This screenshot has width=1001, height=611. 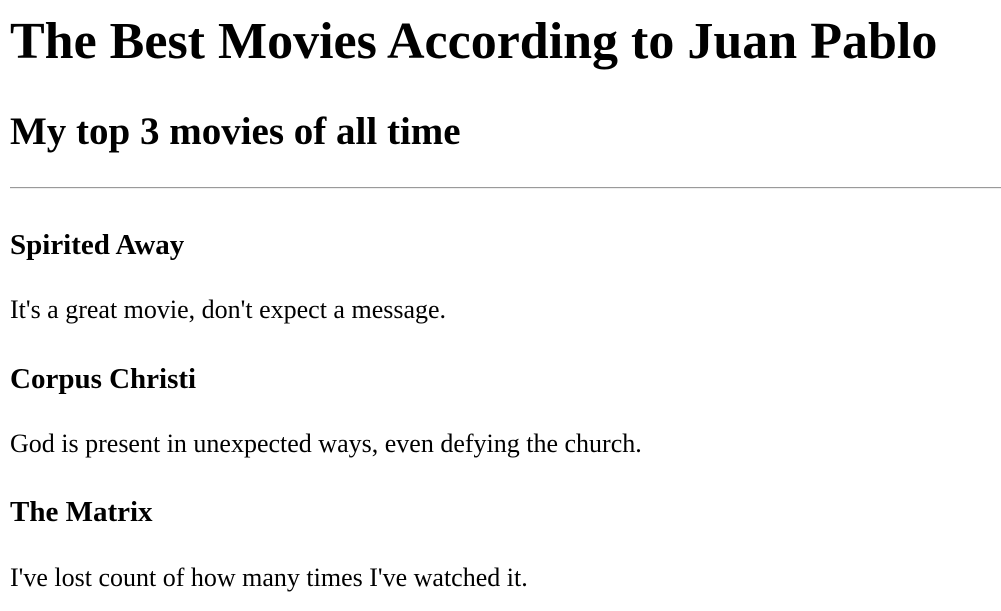 What do you see at coordinates (97, 245) in the screenshot?
I see `movie-title: Spirited Away` at bounding box center [97, 245].